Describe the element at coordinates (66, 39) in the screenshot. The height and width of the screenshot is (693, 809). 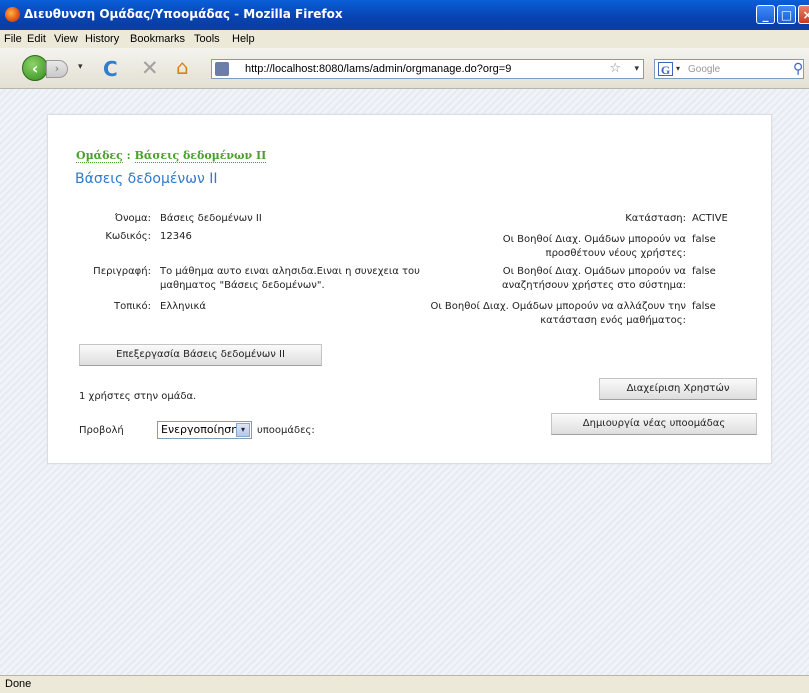
I see `menu-view: View` at that location.